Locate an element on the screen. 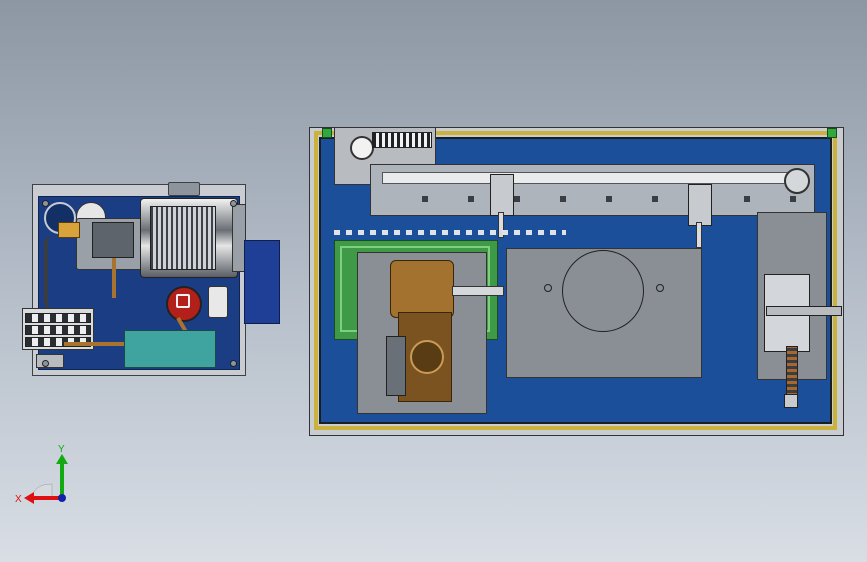 The width and height of the screenshot is (867, 562). drive-shaft is located at coordinates (478, 291).